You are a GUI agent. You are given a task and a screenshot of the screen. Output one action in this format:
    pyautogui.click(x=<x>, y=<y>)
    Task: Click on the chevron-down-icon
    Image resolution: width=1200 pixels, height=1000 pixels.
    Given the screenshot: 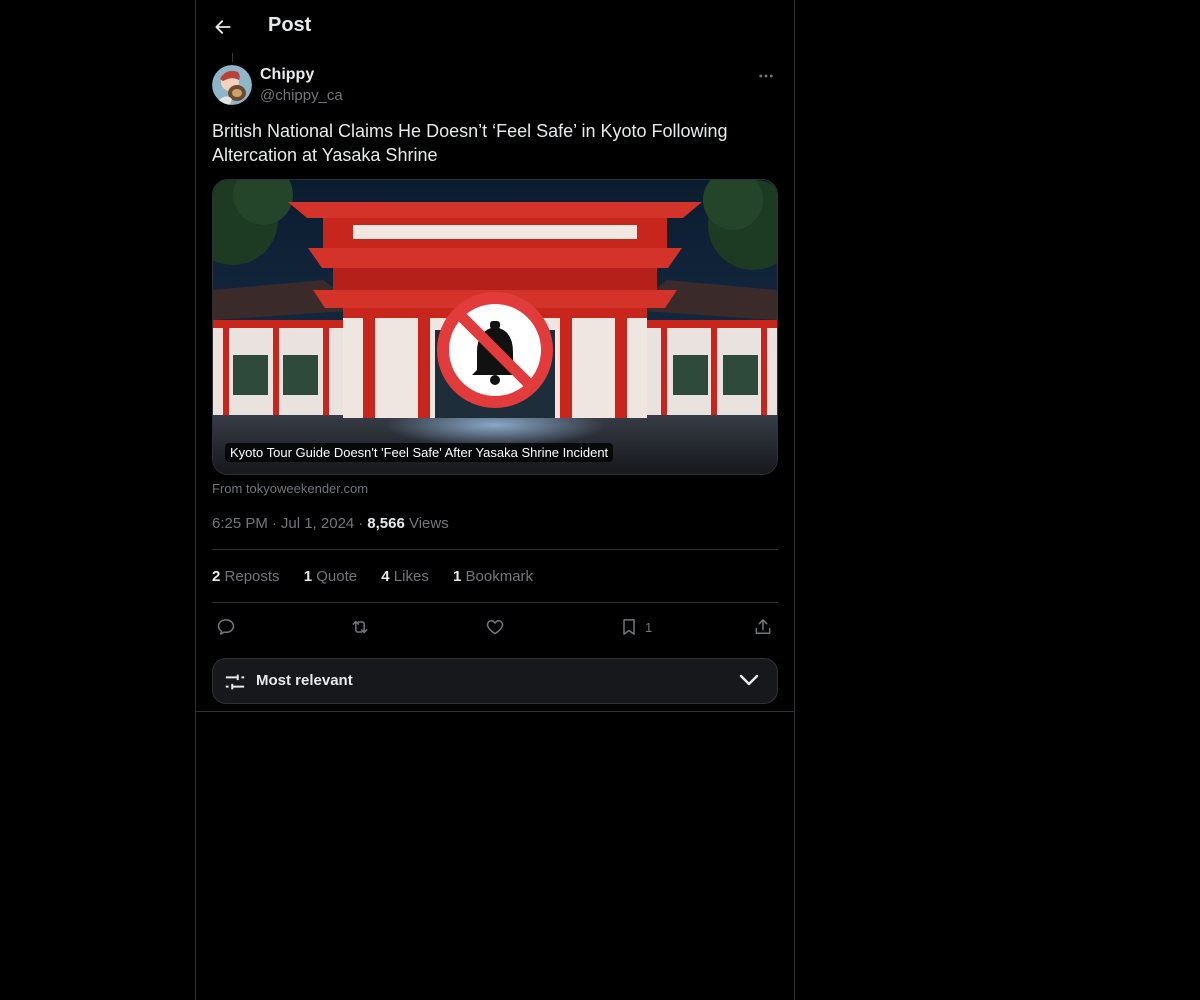 What is the action you would take?
    pyautogui.click(x=749, y=680)
    